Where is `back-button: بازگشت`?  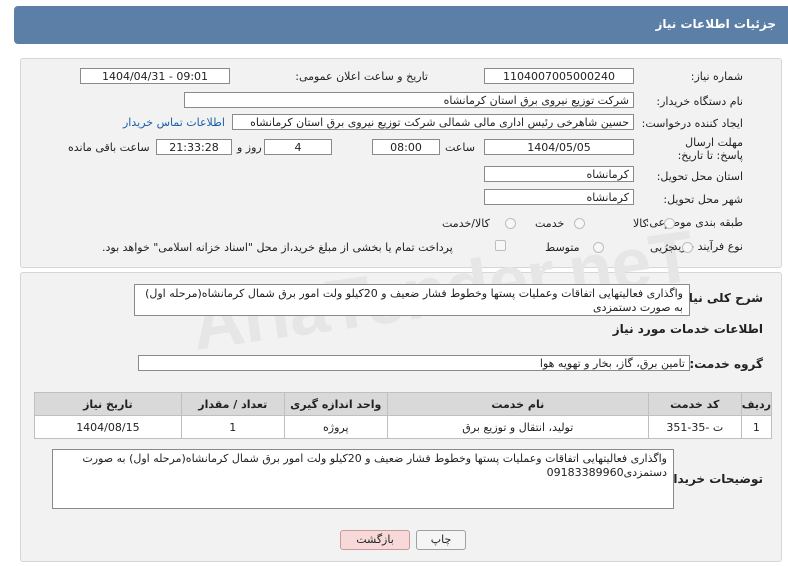 back-button: بازگشت is located at coordinates (375, 540).